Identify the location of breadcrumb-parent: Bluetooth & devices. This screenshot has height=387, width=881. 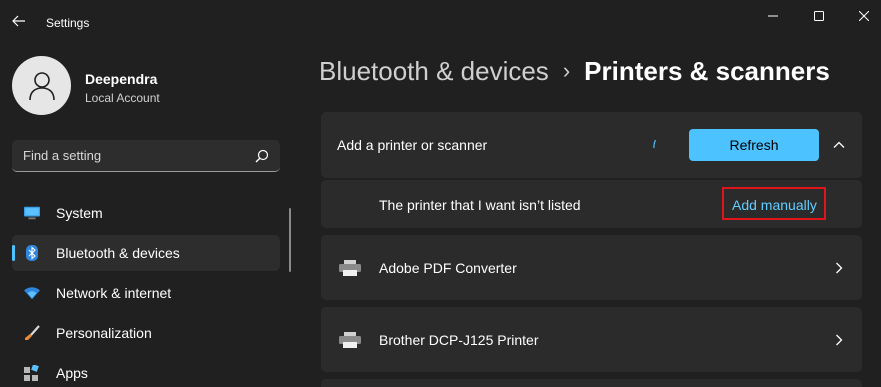
(434, 71).